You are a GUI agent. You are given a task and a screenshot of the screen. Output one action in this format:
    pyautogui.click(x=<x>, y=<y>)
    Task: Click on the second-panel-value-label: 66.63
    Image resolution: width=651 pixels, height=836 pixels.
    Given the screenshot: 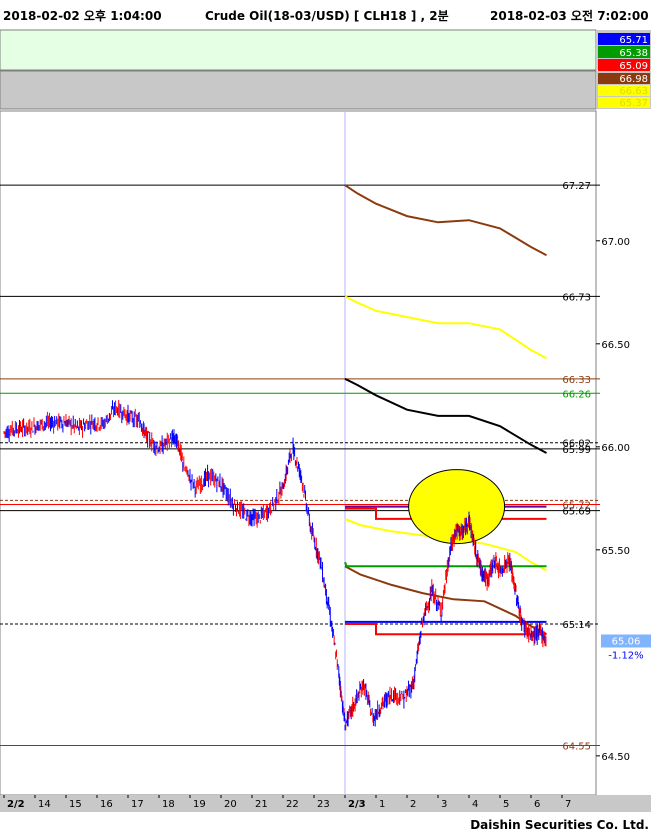 What is the action you would take?
    pyautogui.click(x=633, y=91)
    